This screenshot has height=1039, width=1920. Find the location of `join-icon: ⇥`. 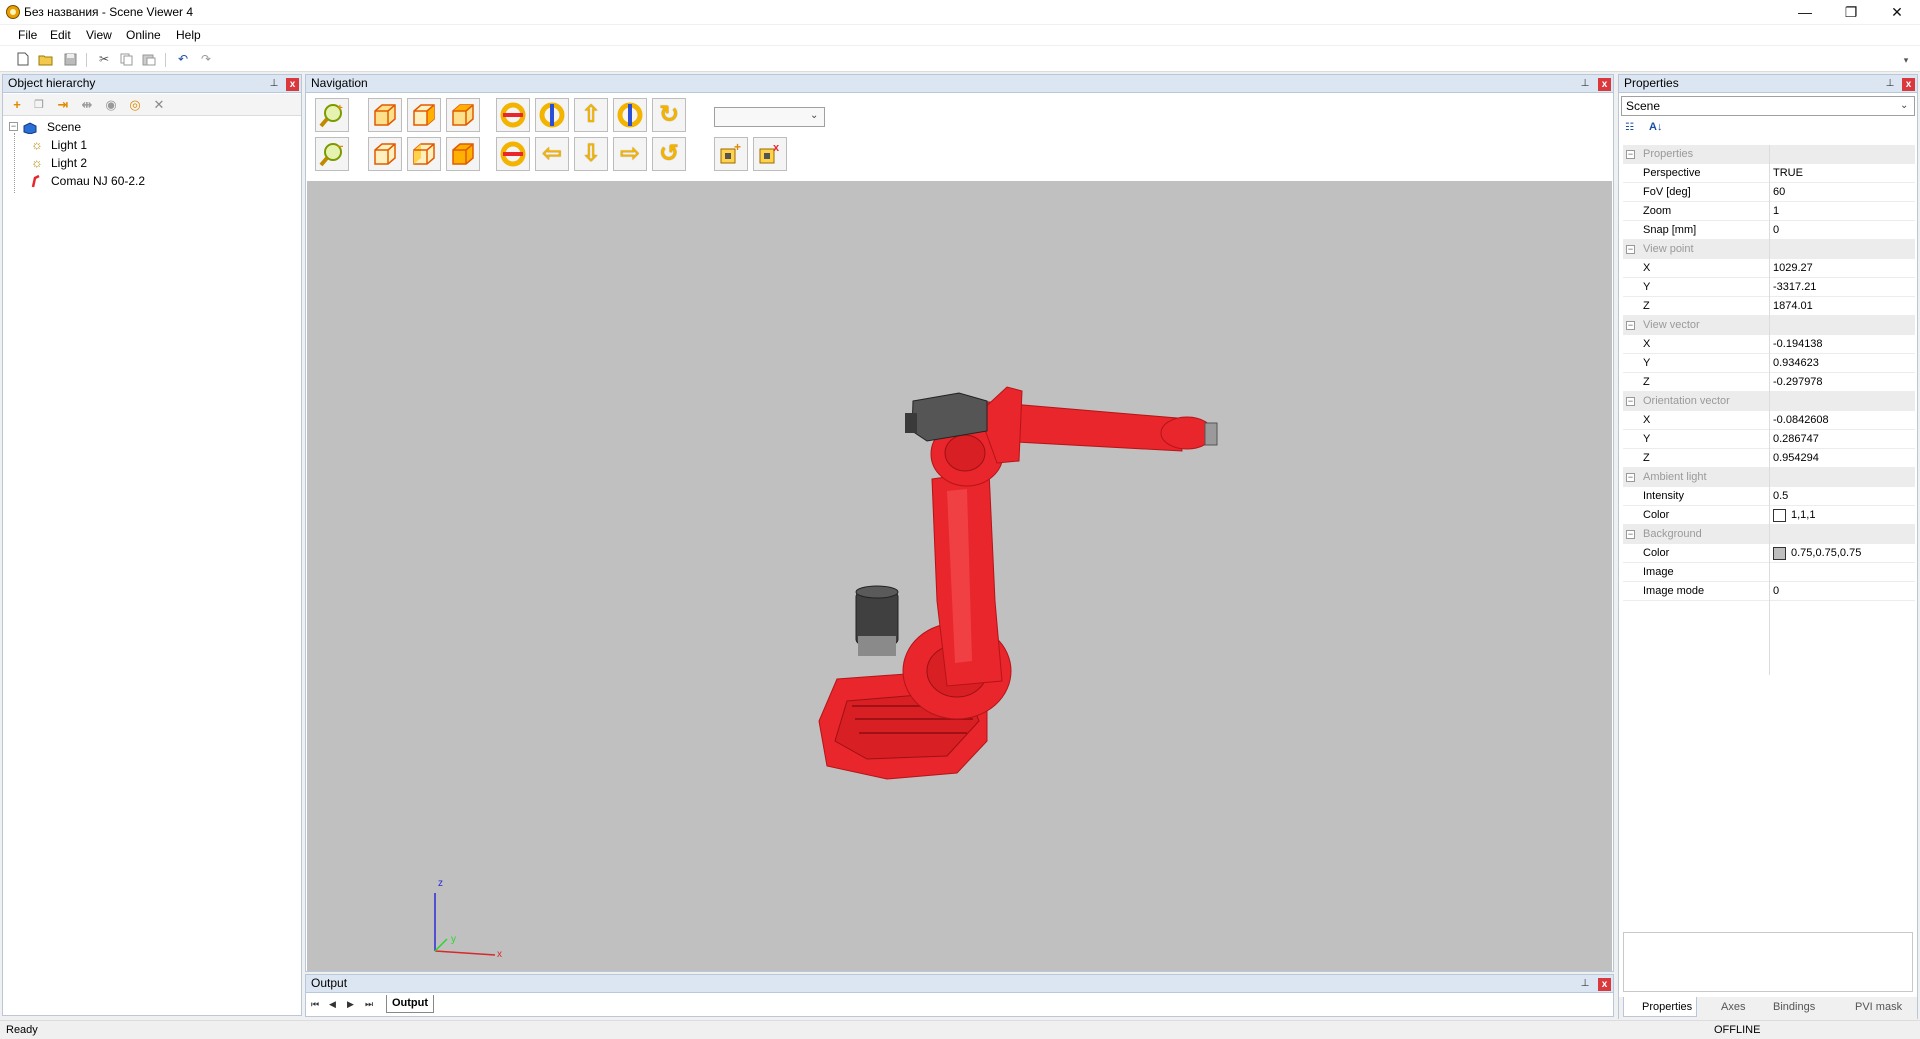

join-icon: ⇥ is located at coordinates (63, 105).